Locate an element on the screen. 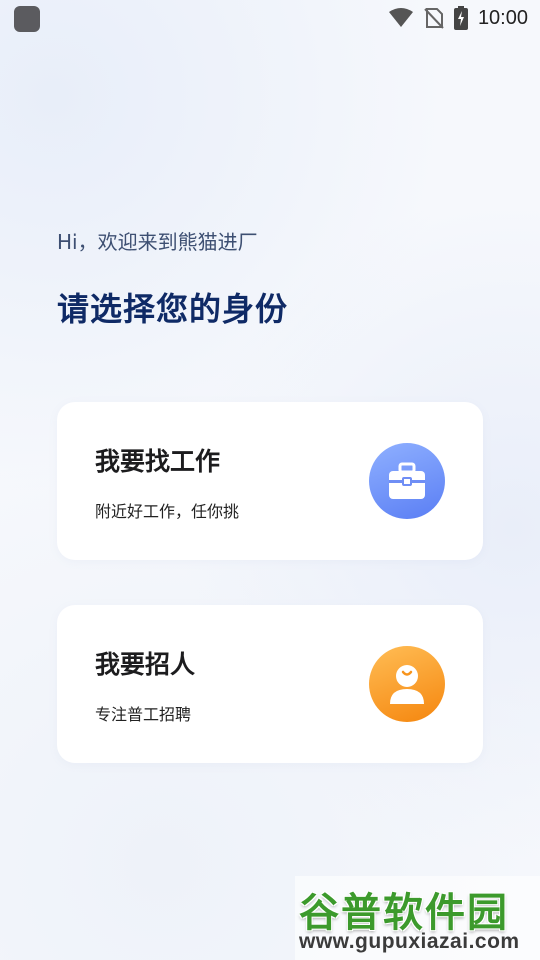  page-title: 请选择您的身份 is located at coordinates (173, 309).